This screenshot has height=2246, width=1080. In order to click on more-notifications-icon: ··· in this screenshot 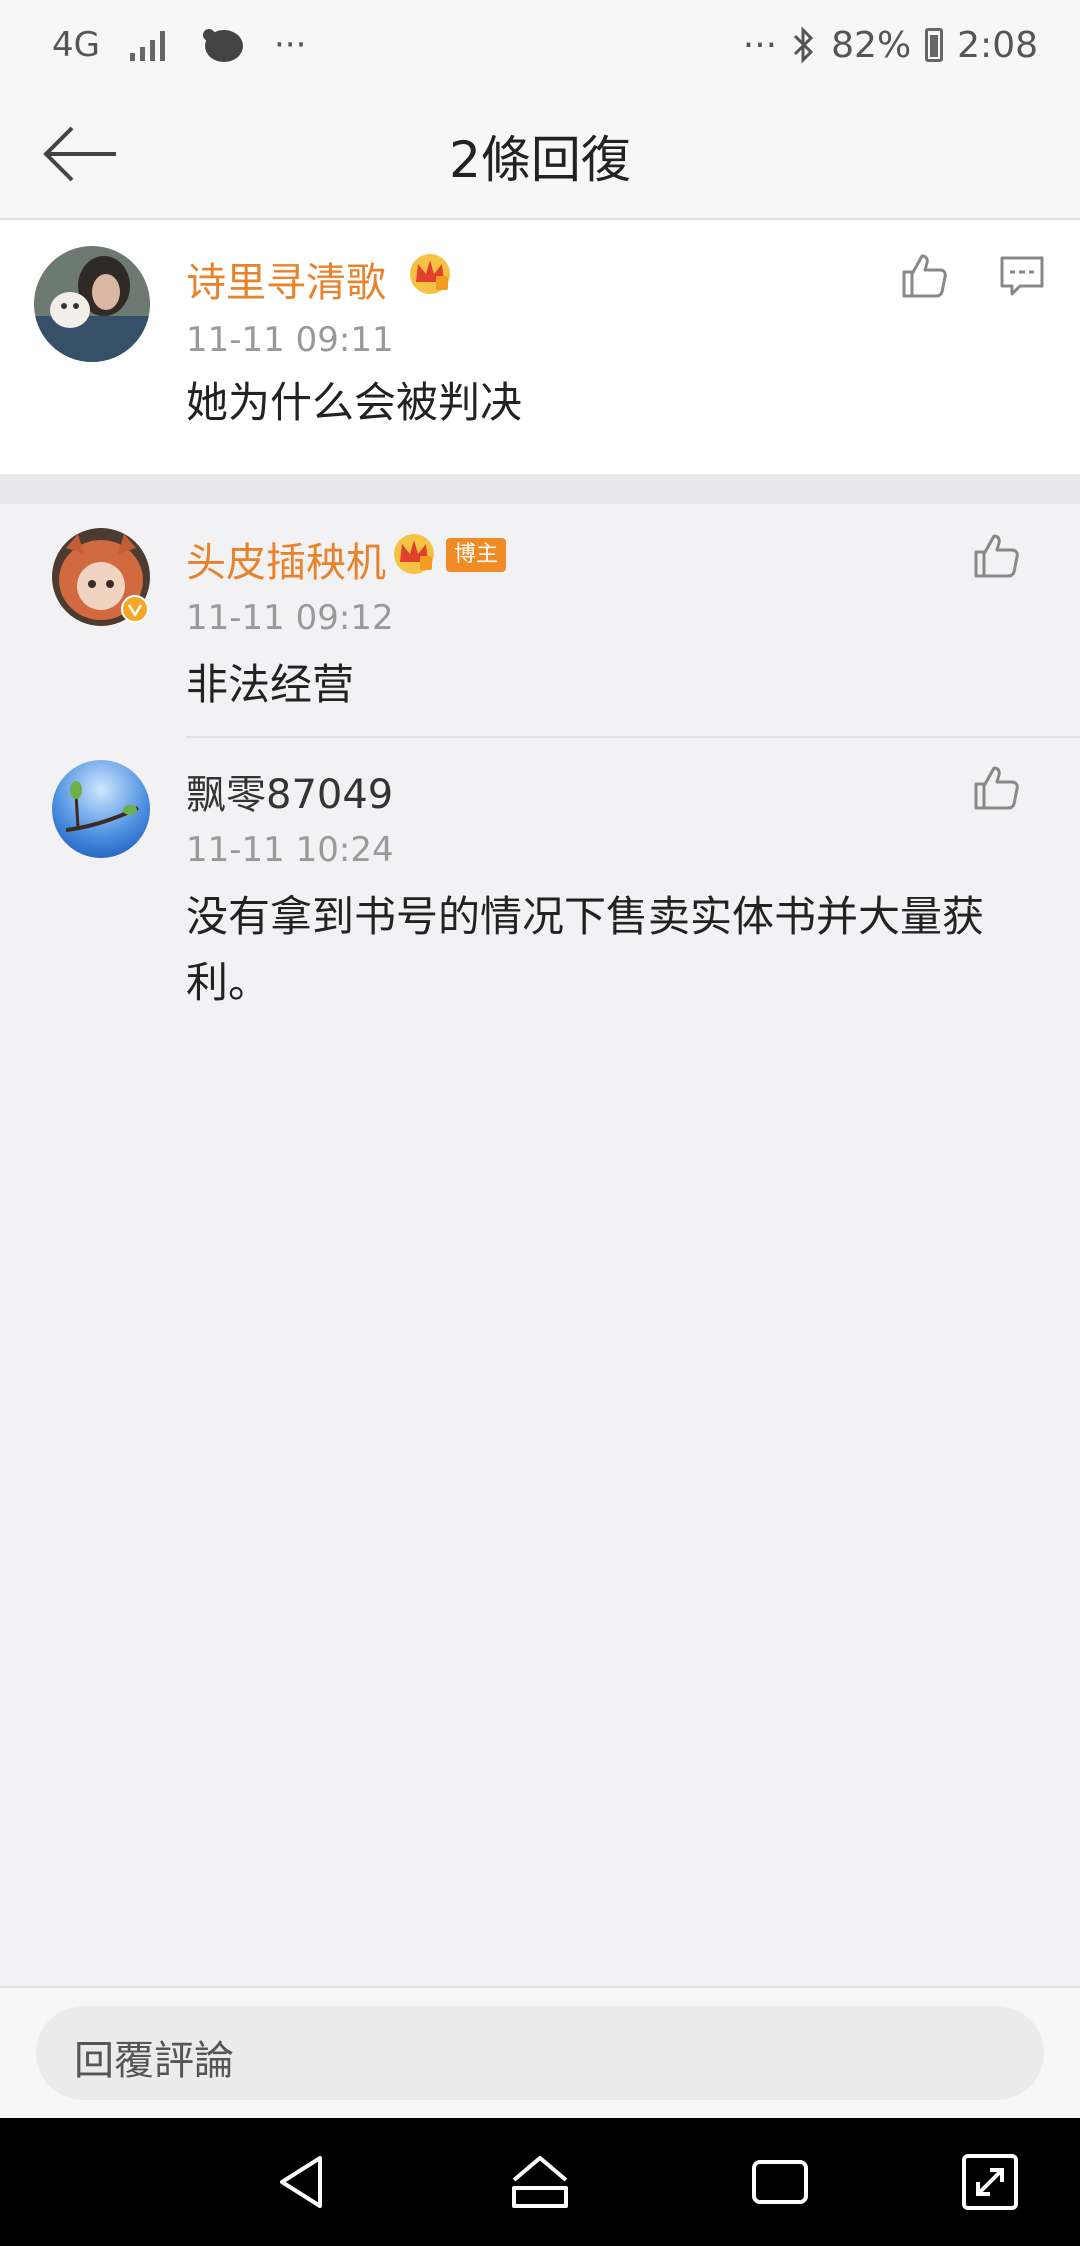, I will do `click(290, 45)`.